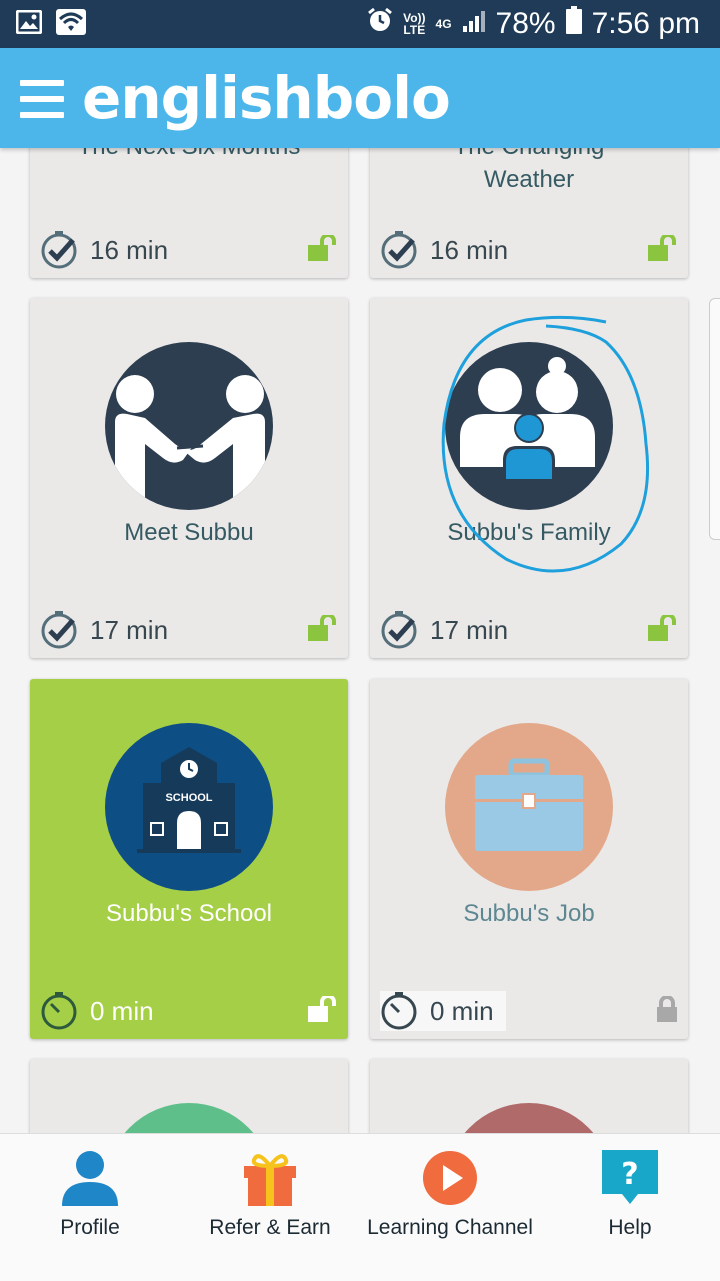 This screenshot has height=1281, width=720. Describe the element at coordinates (90, 1178) in the screenshot. I see `profile-icon` at that location.